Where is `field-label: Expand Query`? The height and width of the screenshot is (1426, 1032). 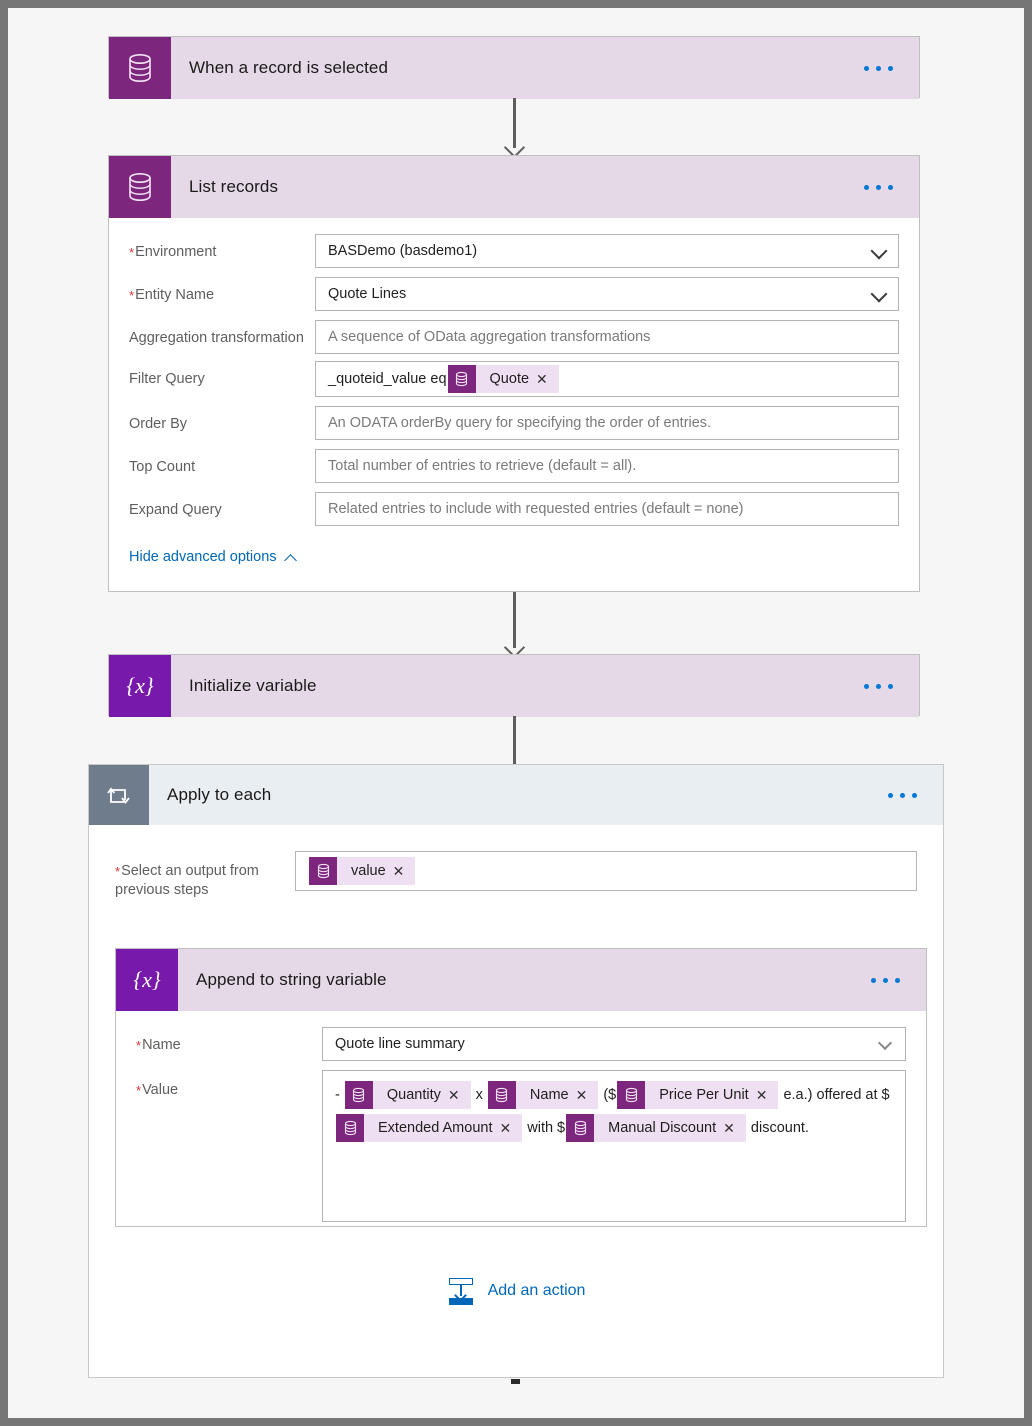 field-label: Expand Query is located at coordinates (175, 510).